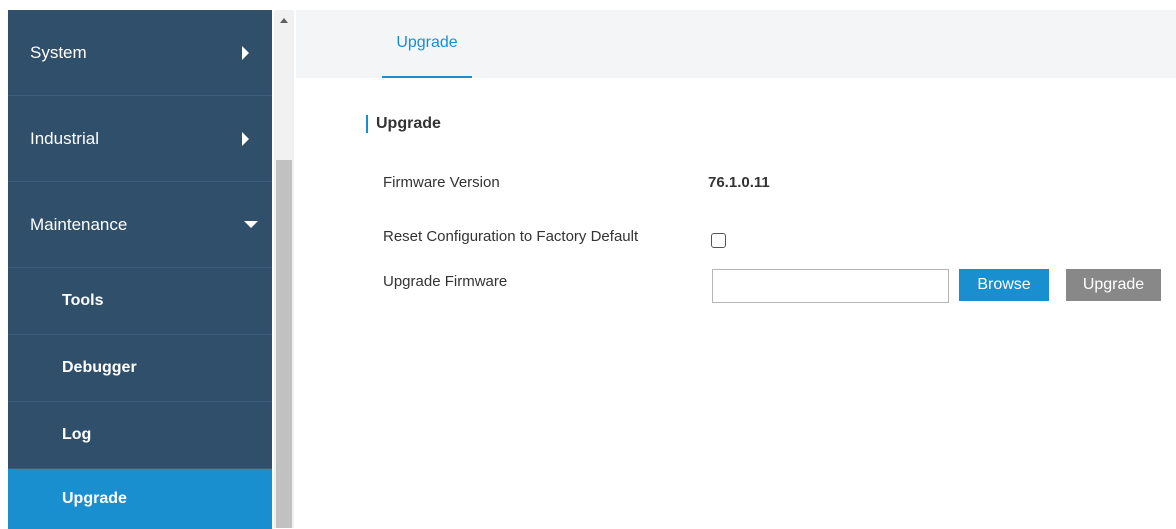 This screenshot has width=1176, height=529. I want to click on chevron-down-icon, so click(251, 224).